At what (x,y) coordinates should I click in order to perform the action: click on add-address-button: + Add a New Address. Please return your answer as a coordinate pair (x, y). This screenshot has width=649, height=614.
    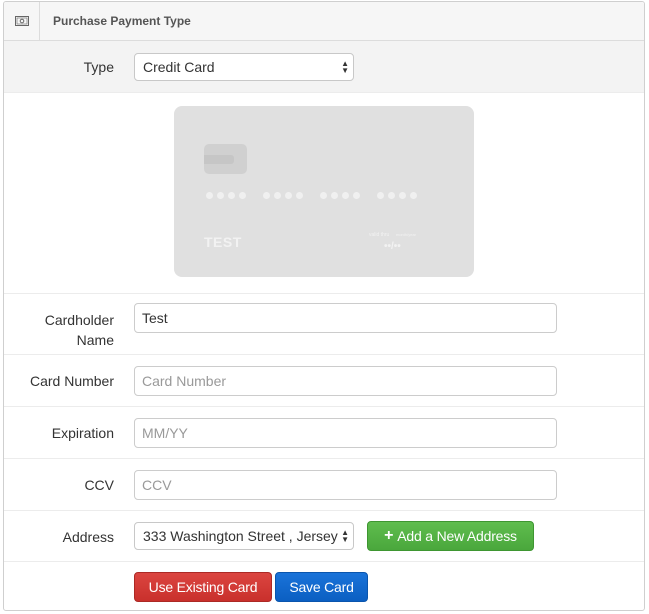
    Looking at the image, I should click on (450, 536).